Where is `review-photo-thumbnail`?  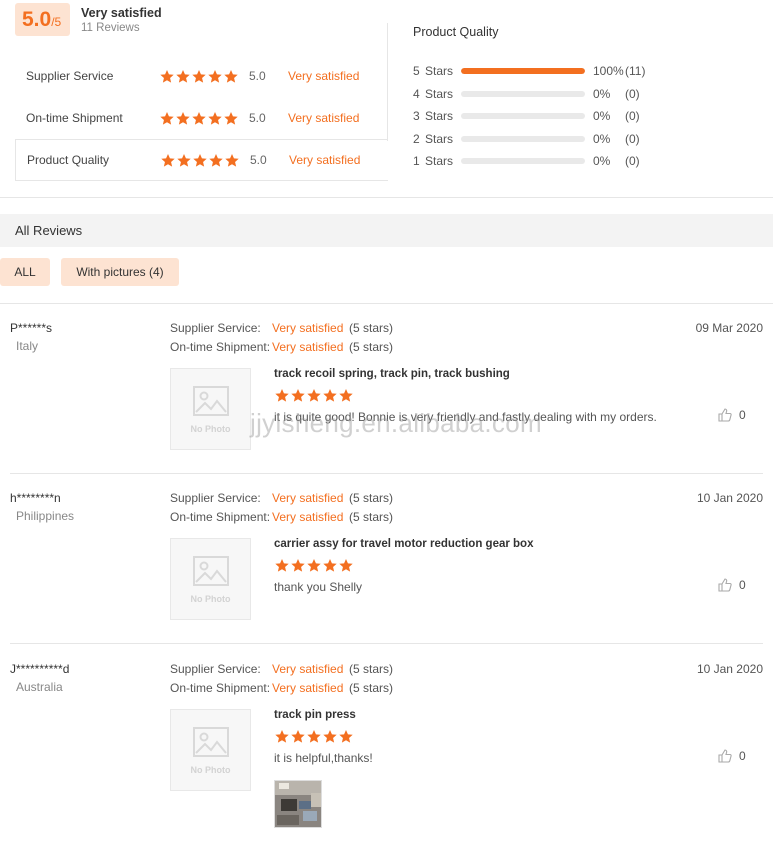 review-photo-thumbnail is located at coordinates (298, 804).